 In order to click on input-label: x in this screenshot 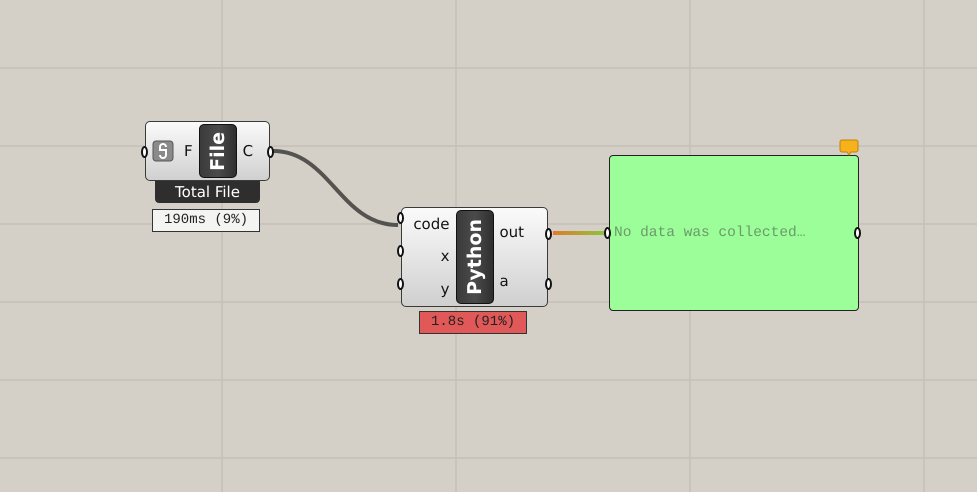, I will do `click(445, 256)`.